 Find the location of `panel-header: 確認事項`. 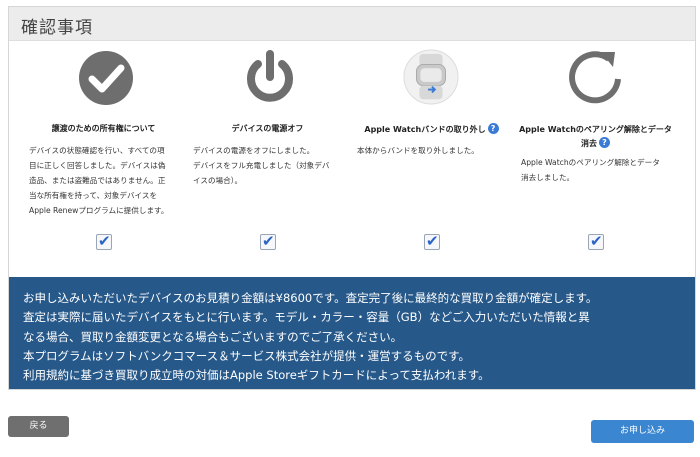

panel-header: 確認事項 is located at coordinates (352, 24).